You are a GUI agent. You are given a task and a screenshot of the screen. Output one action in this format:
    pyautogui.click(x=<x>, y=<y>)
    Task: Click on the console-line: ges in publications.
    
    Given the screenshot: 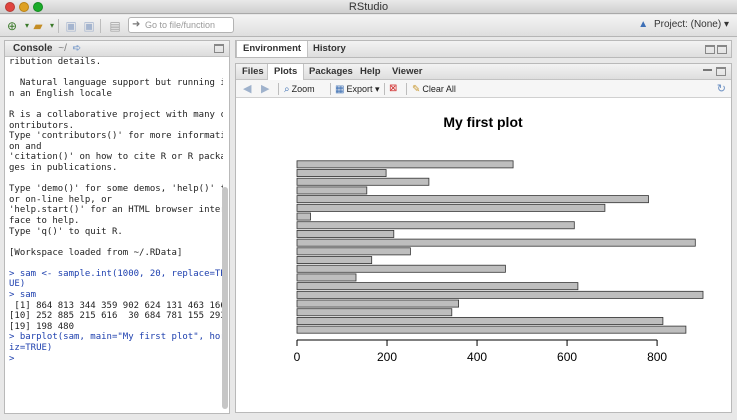 What is the action you would take?
    pyautogui.click(x=63, y=167)
    